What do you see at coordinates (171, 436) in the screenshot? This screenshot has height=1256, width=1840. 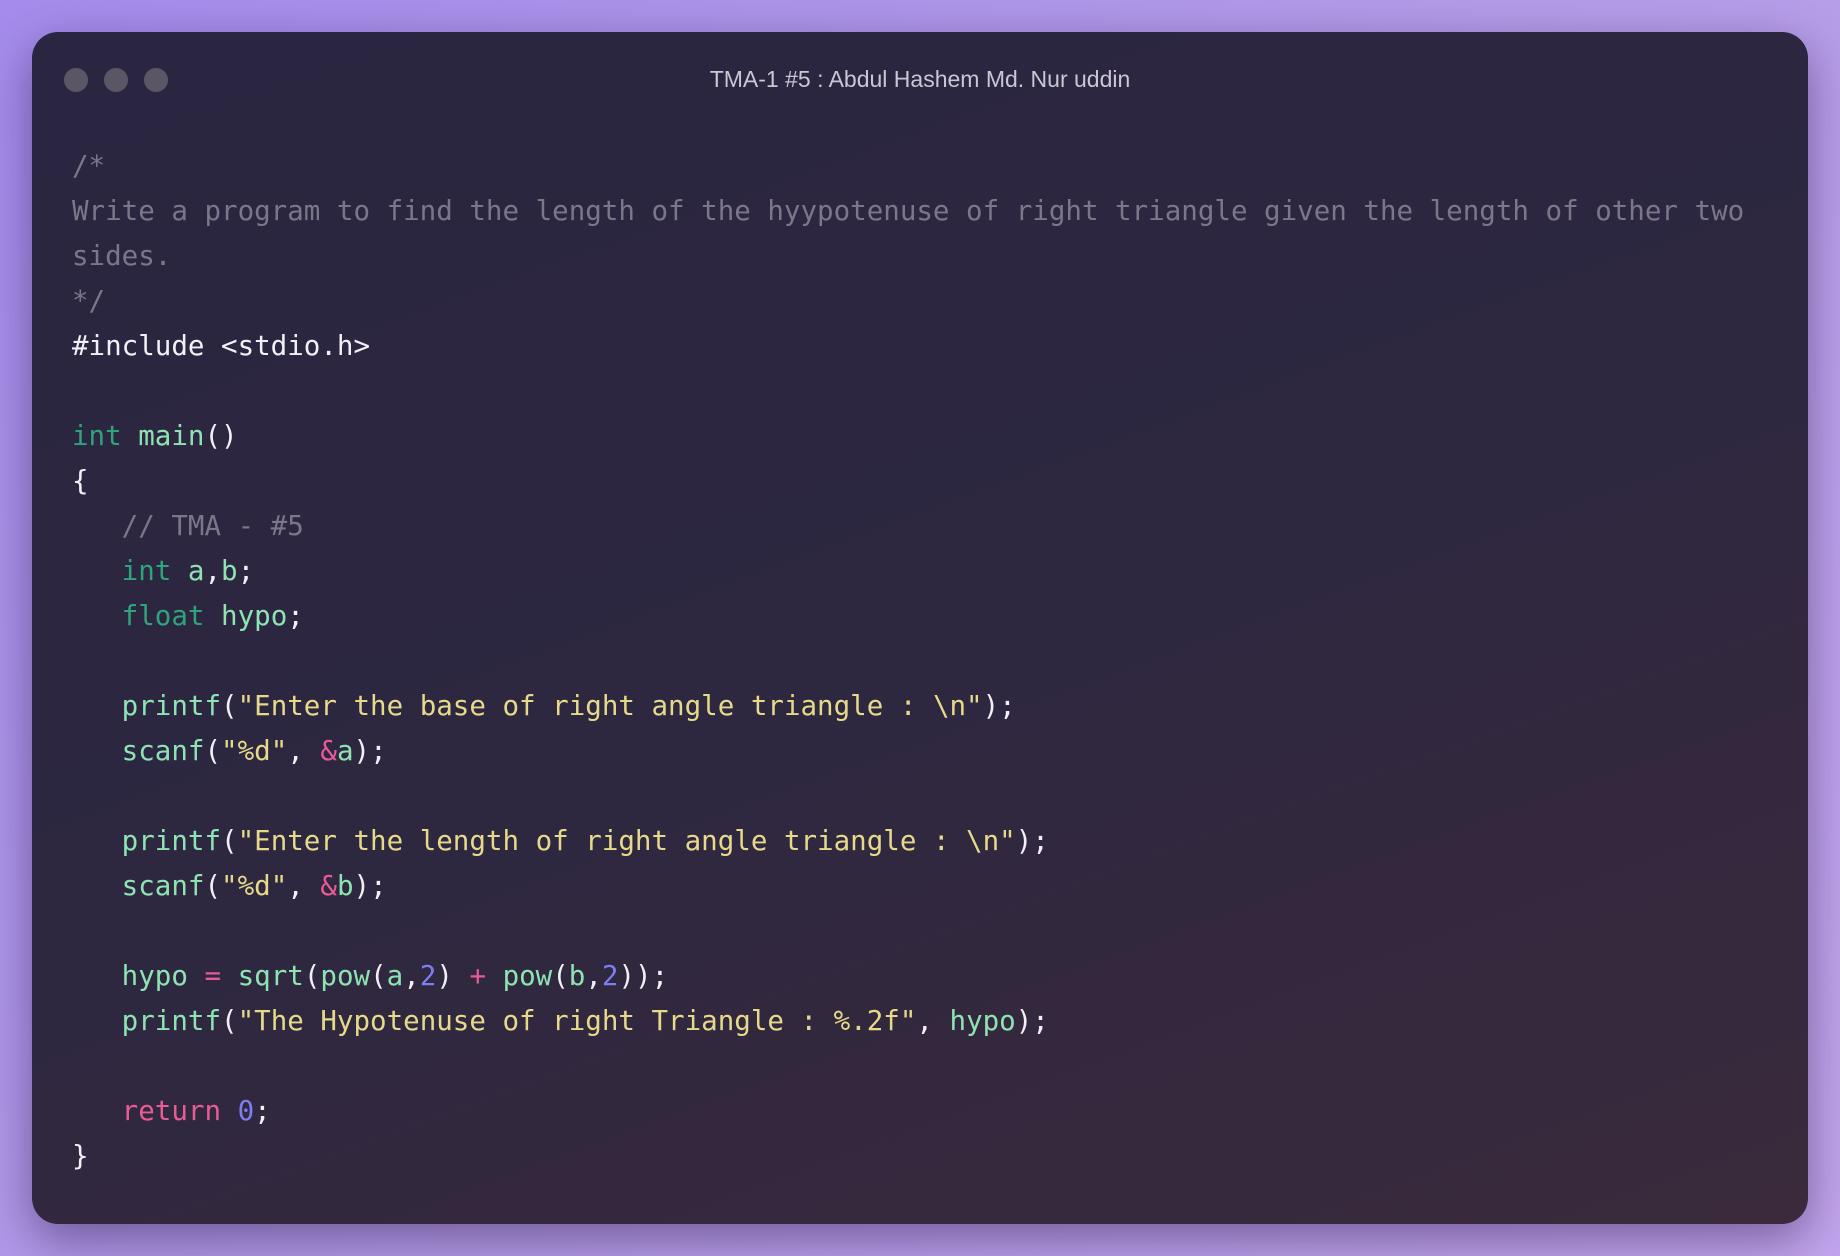 I see `code-token: main` at bounding box center [171, 436].